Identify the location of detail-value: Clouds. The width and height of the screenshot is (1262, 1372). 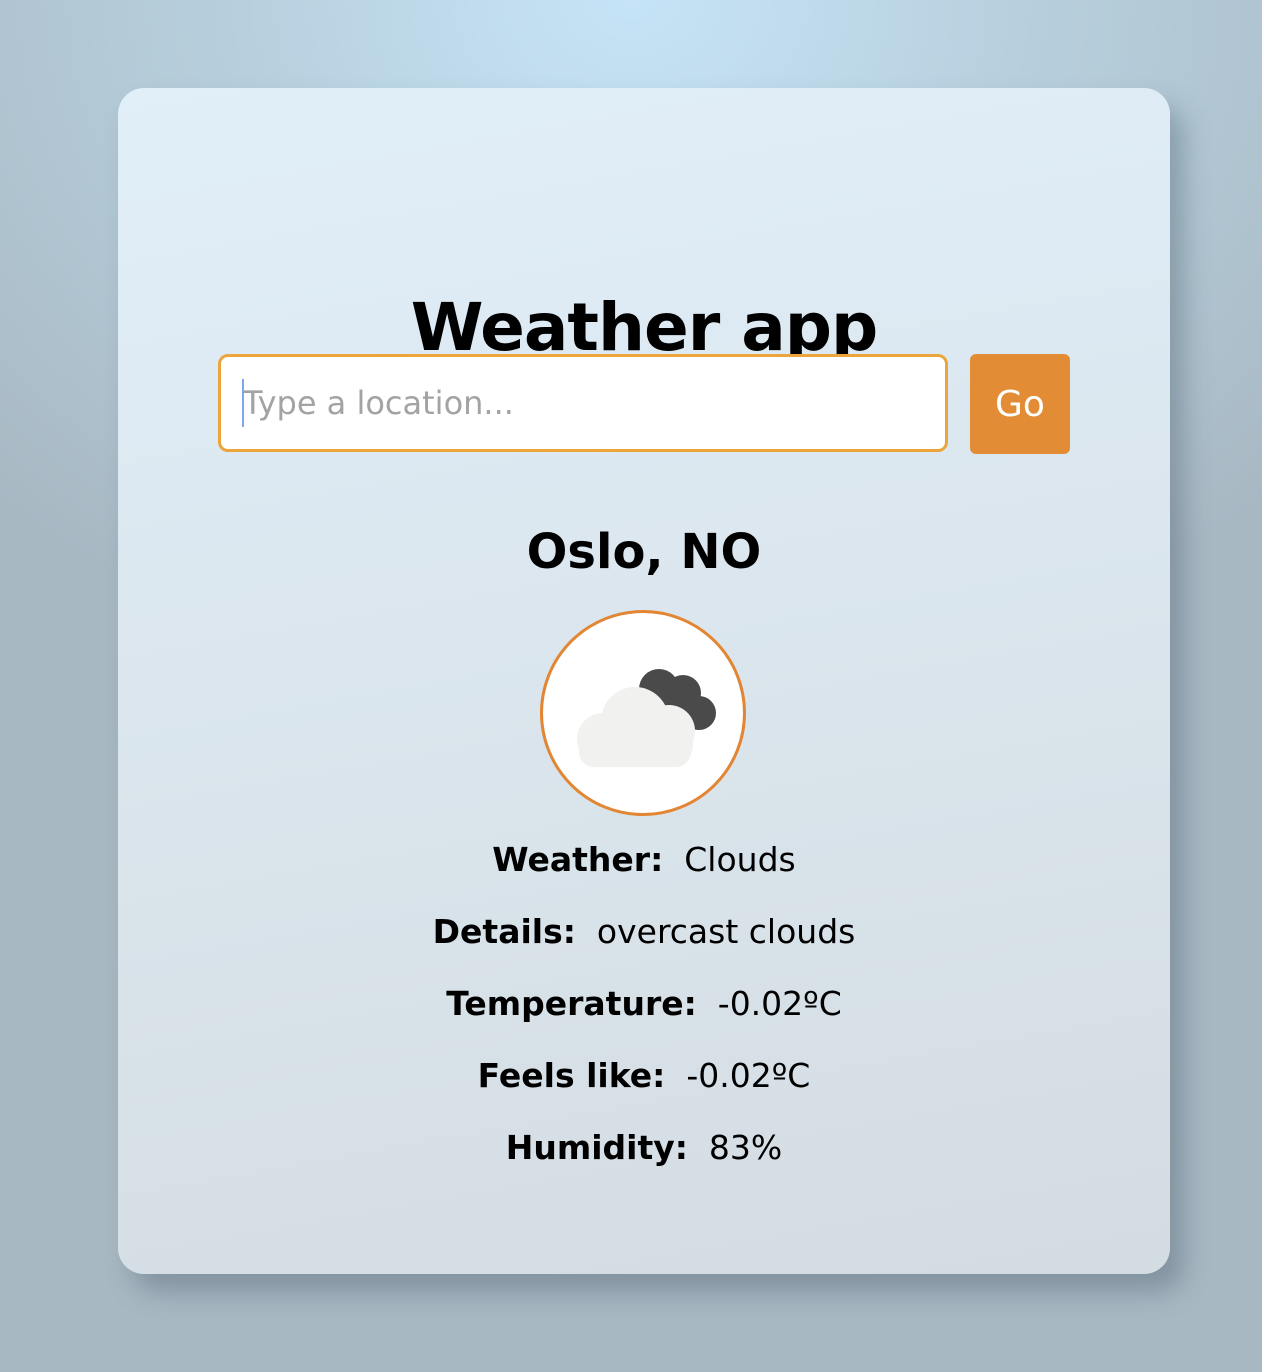
(740, 859).